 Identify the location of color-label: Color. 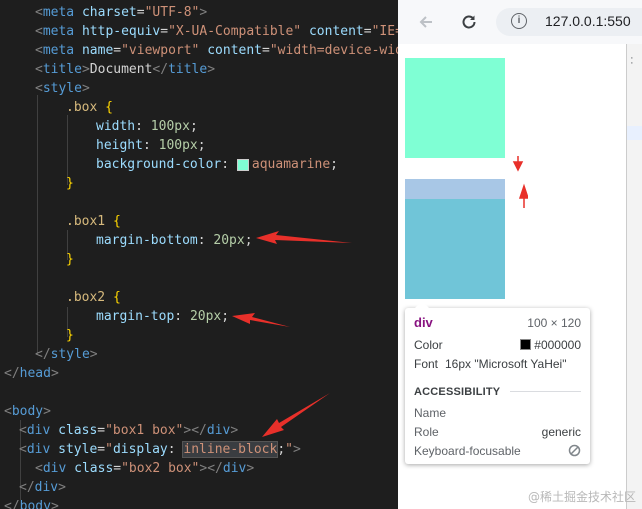
(428, 345).